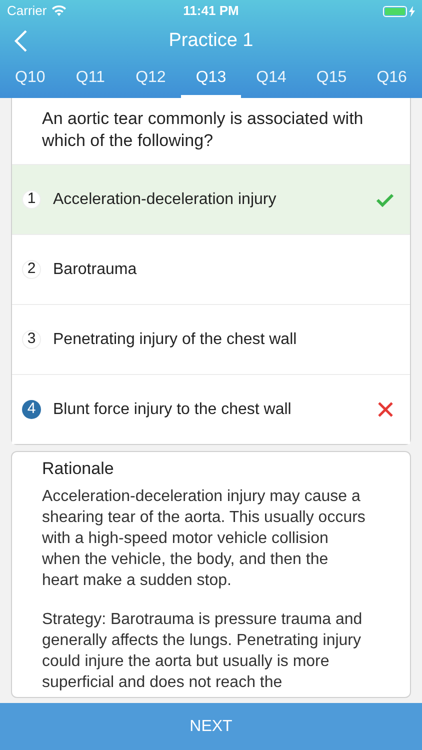 This screenshot has height=750, width=422. I want to click on back-icon, so click(21, 41).